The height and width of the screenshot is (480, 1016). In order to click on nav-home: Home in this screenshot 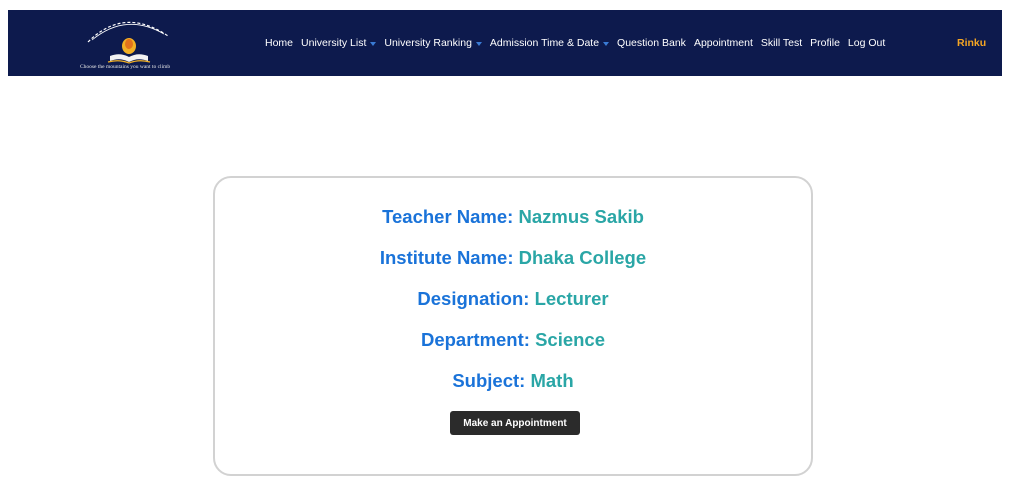, I will do `click(279, 43)`.